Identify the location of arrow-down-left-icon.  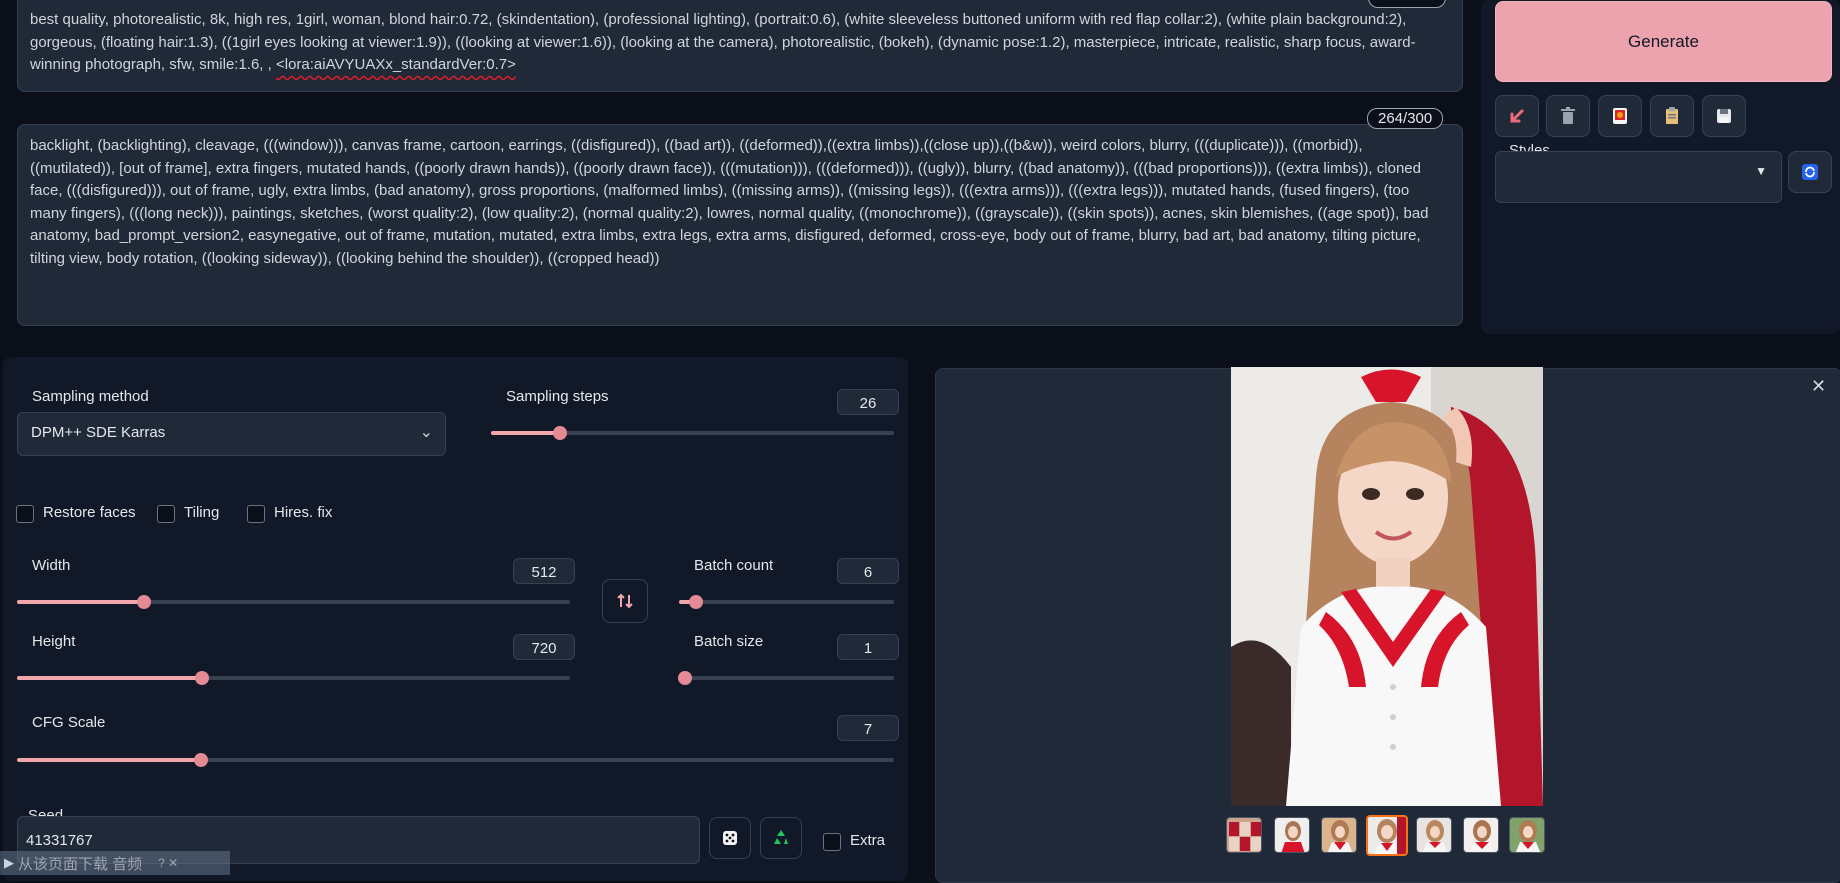
(1517, 116).